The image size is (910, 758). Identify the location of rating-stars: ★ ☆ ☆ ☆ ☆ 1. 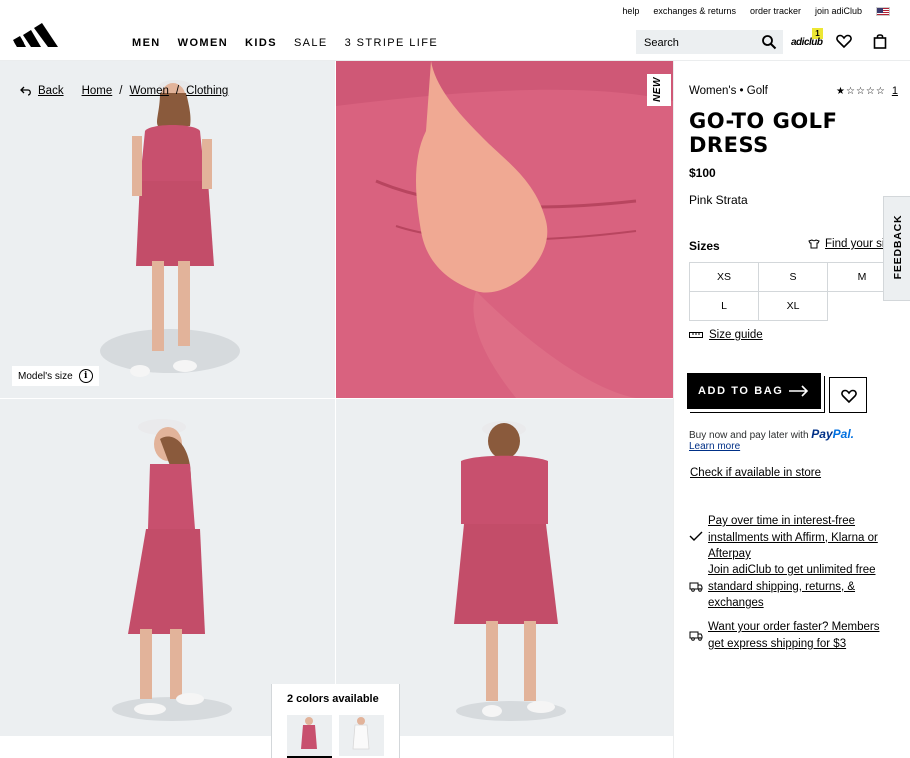
(867, 91).